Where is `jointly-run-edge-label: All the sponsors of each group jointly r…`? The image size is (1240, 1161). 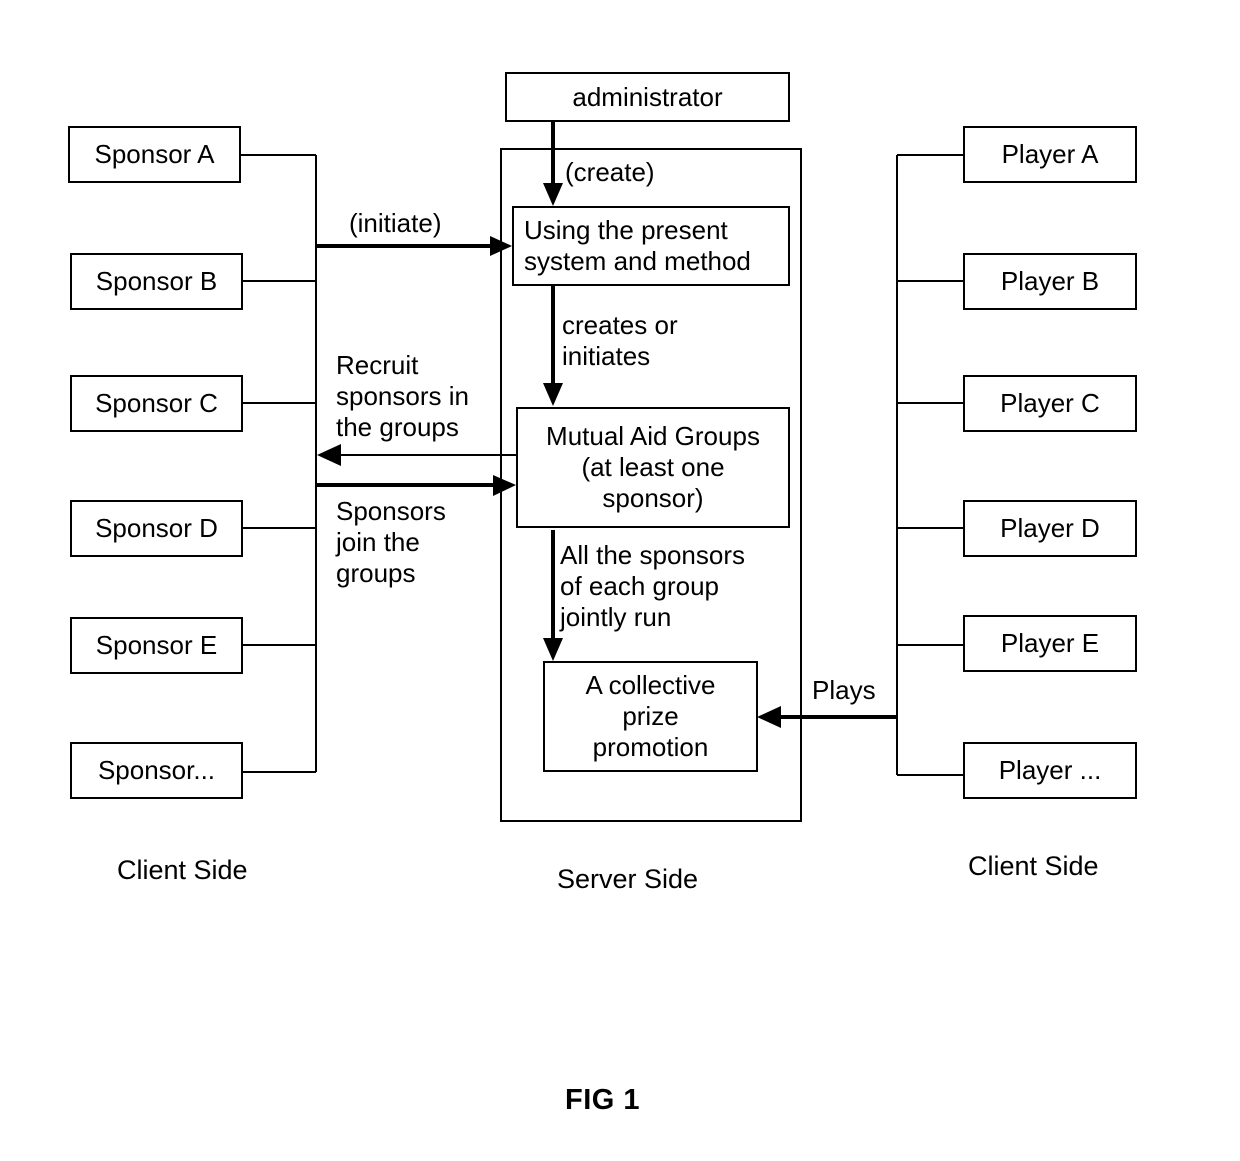
jointly-run-edge-label: All the sponsors of each group jointly r… is located at coordinates (652, 586).